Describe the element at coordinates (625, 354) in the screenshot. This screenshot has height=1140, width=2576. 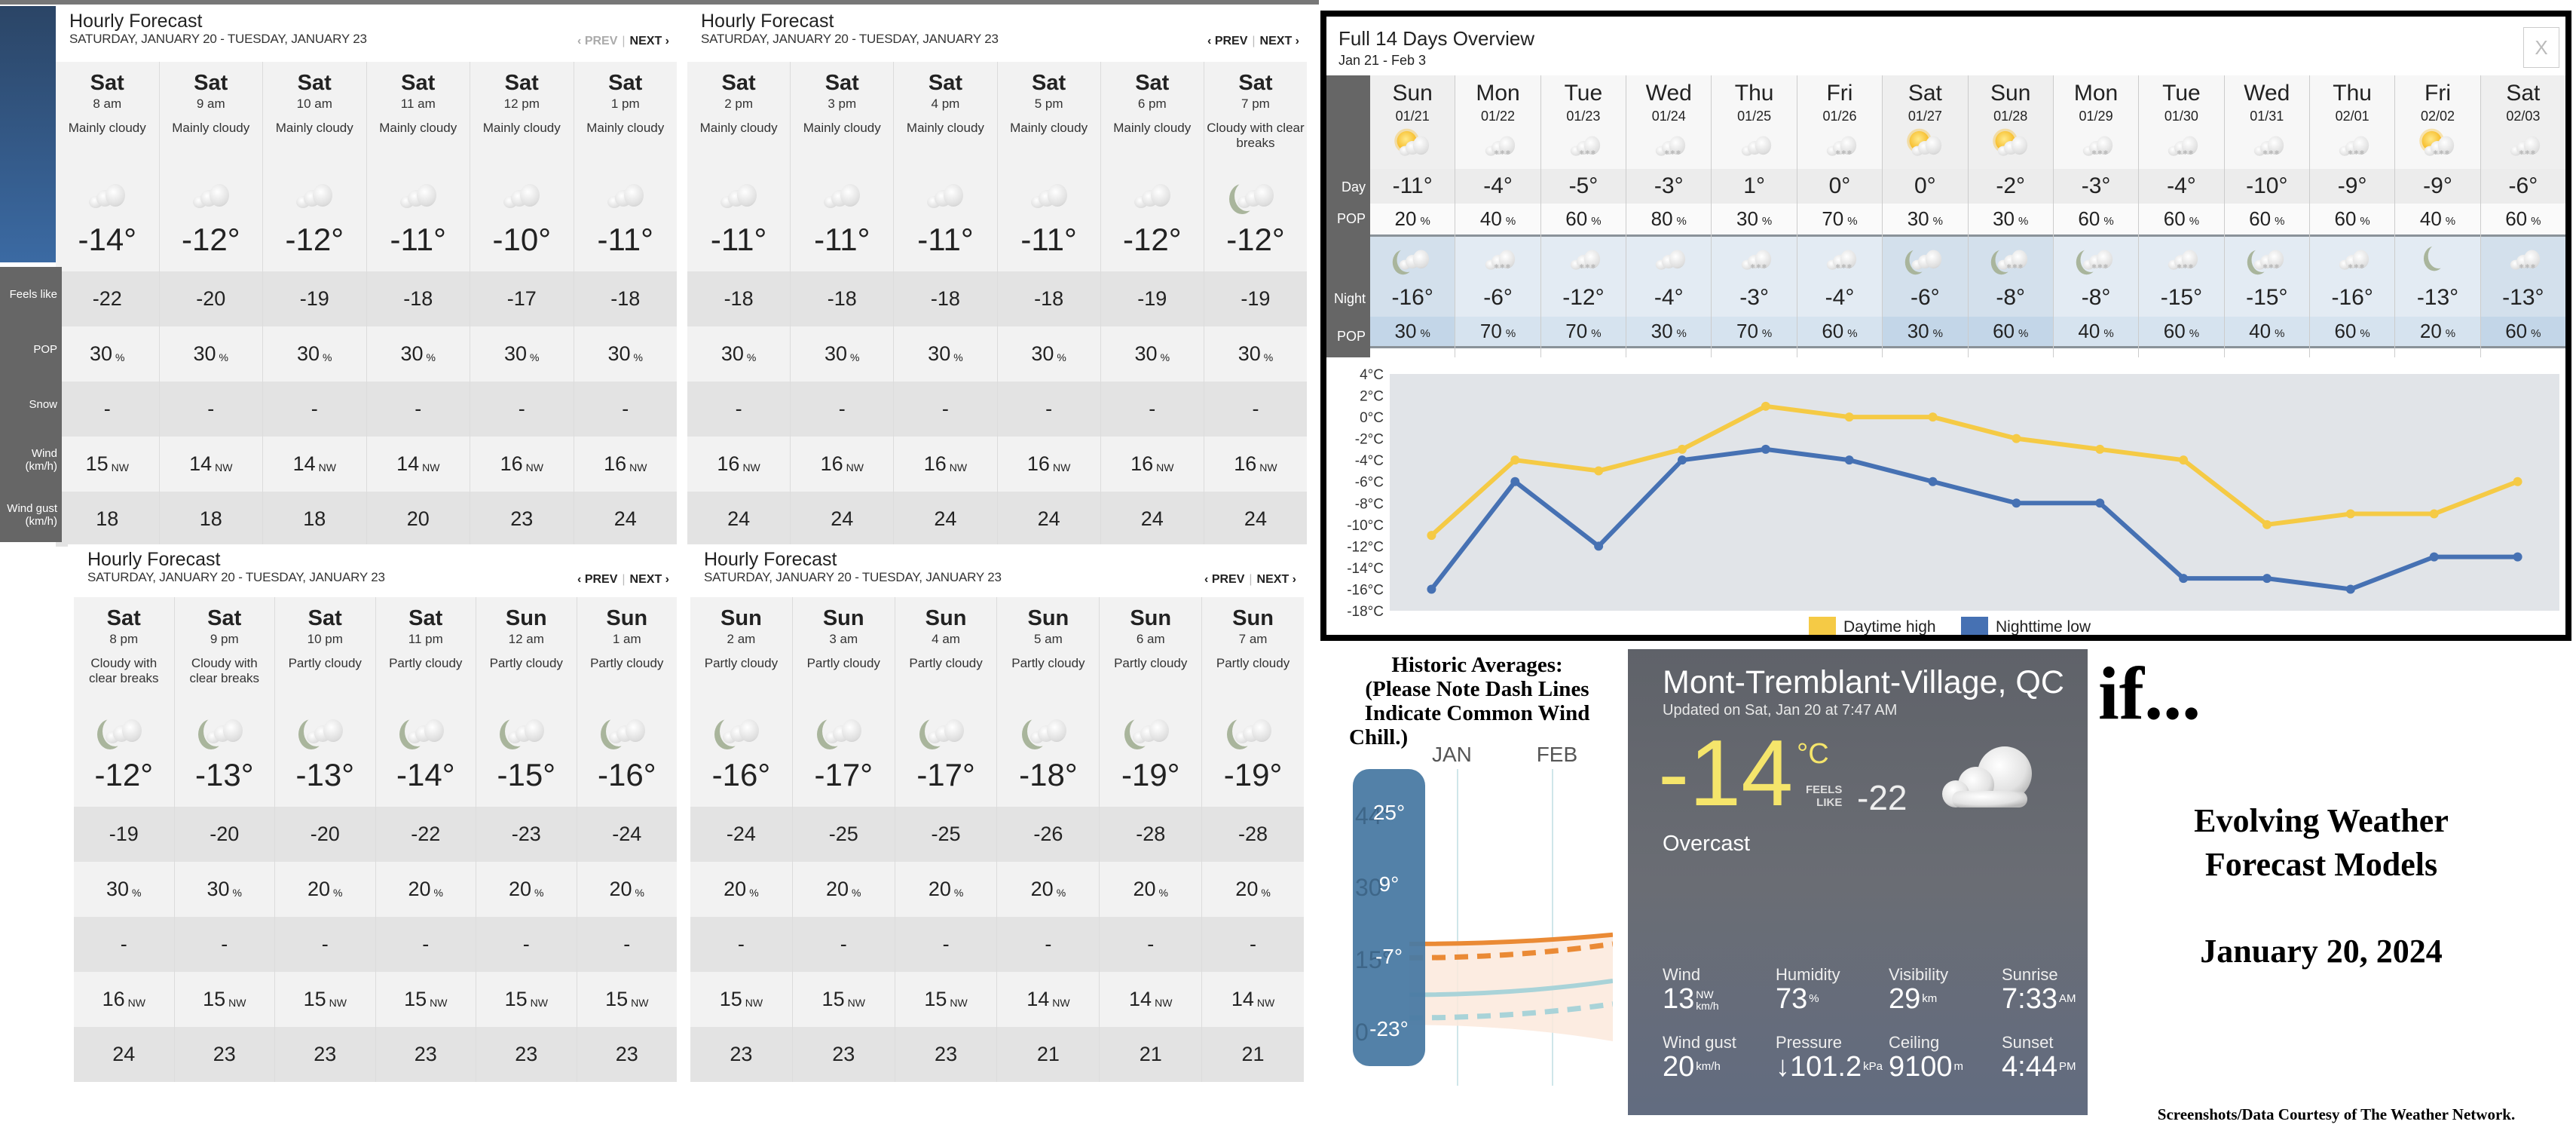
I see `pop-cell: 30%` at that location.